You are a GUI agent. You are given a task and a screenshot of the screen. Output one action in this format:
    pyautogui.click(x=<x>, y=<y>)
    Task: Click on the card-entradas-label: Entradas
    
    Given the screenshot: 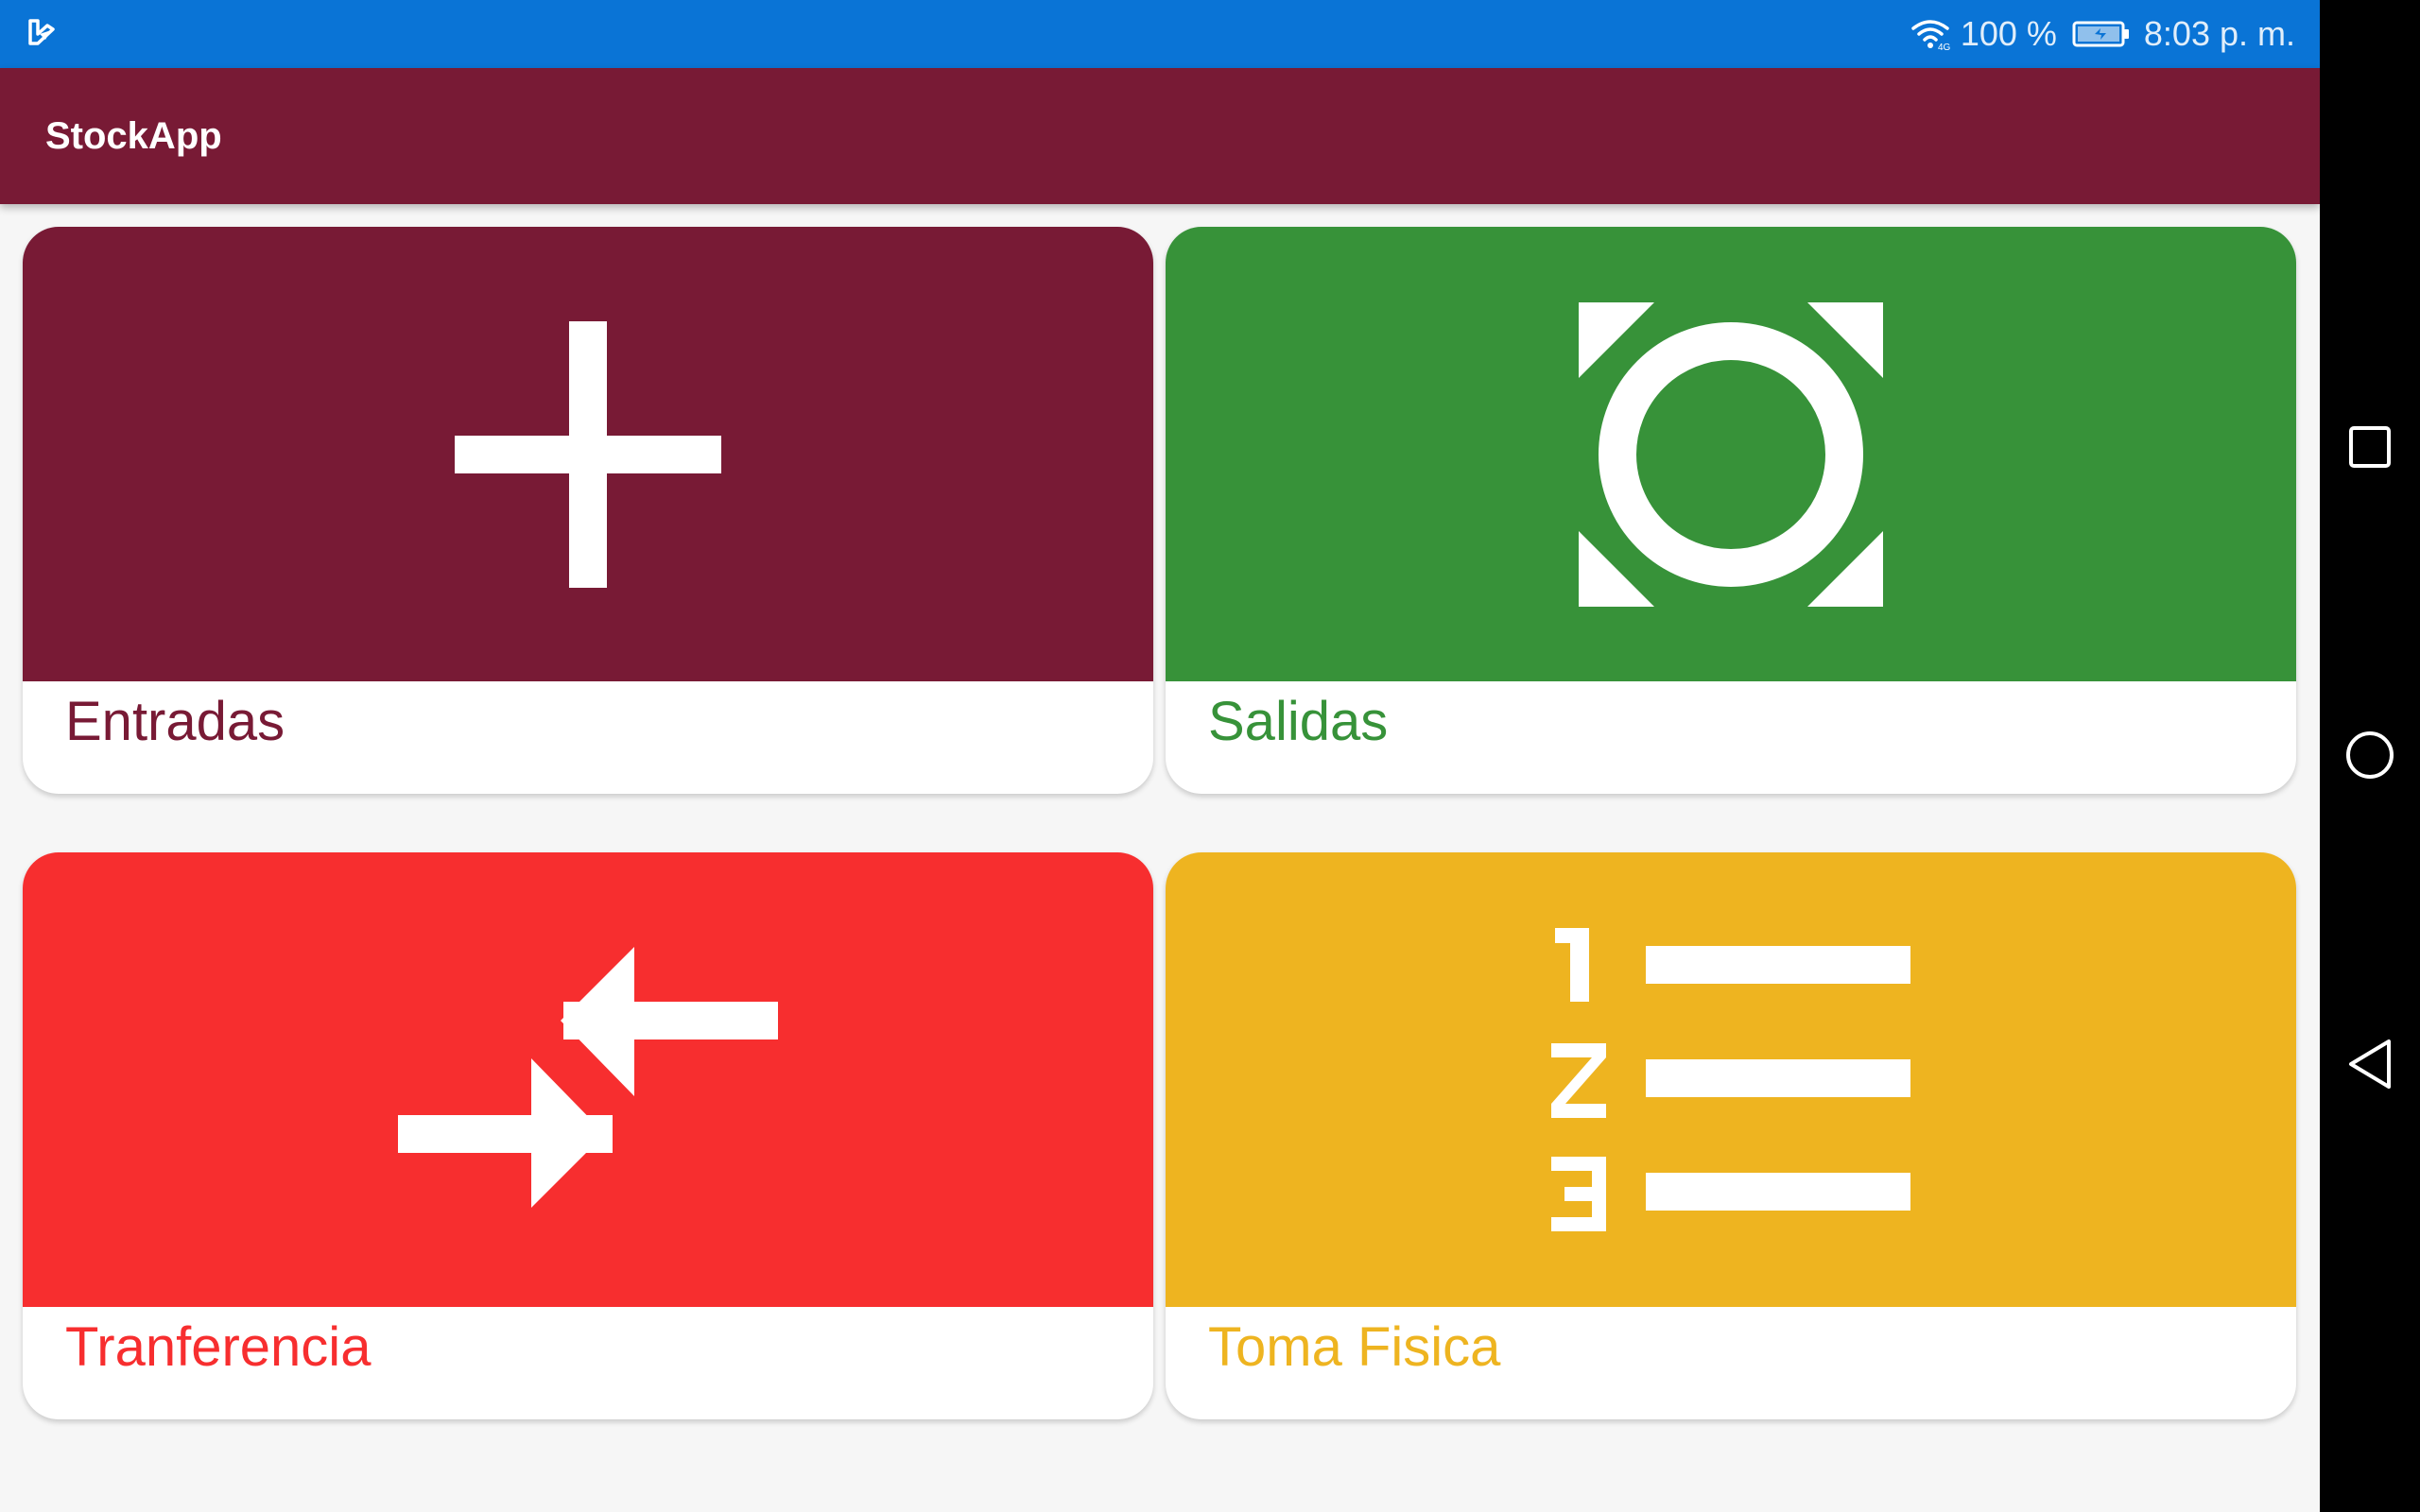 What is the action you would take?
    pyautogui.click(x=175, y=721)
    